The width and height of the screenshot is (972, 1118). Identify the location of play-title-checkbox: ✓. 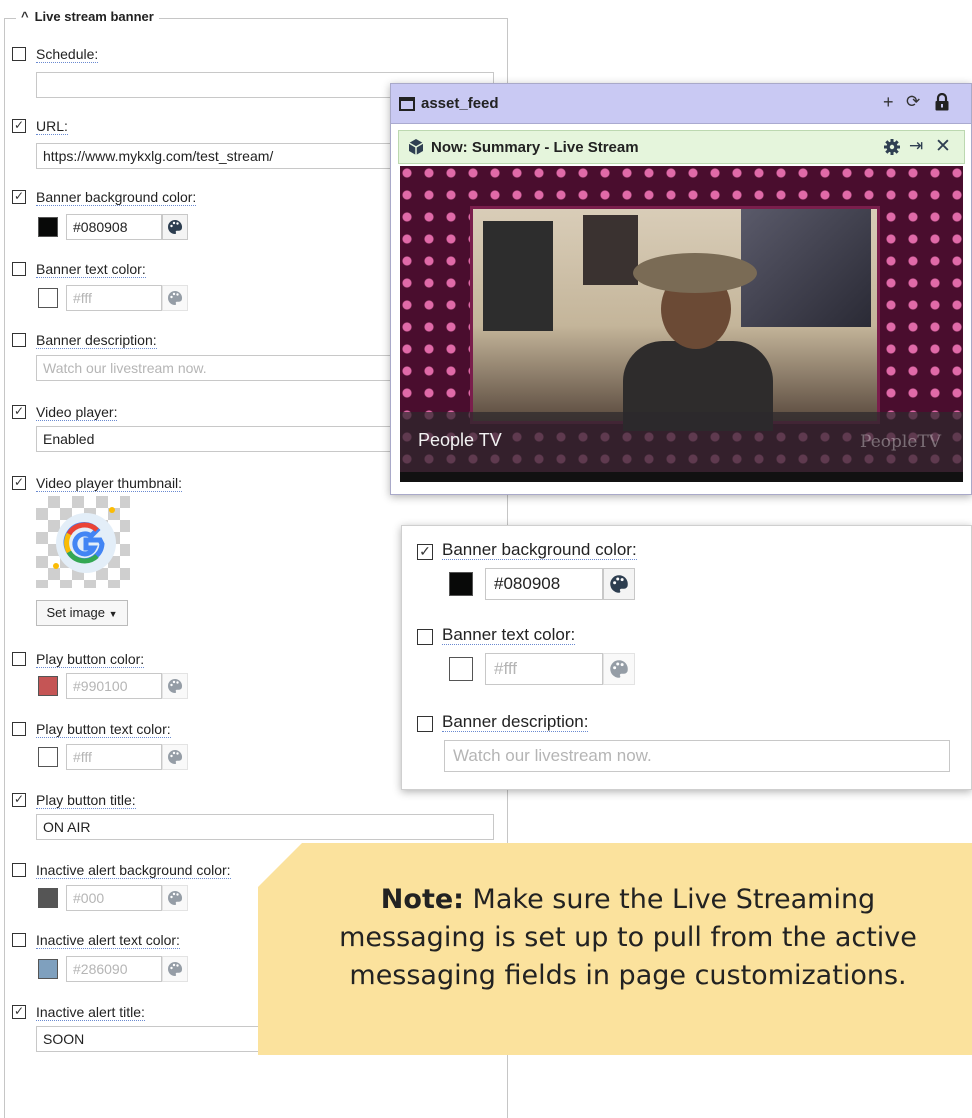
(19, 800).